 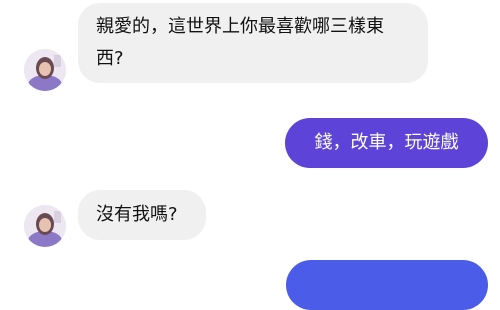 I want to click on incoming-message-bubble: 沒有我嗎?, so click(x=142, y=215).